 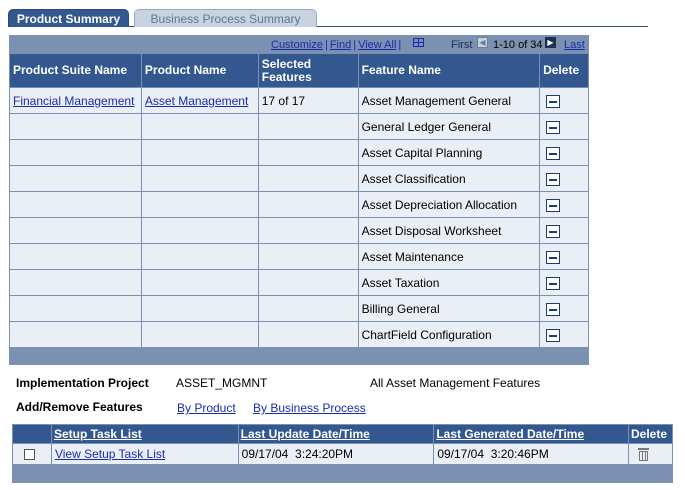 I want to click on col-header-product-suite: Product Suite Name, so click(x=75, y=70).